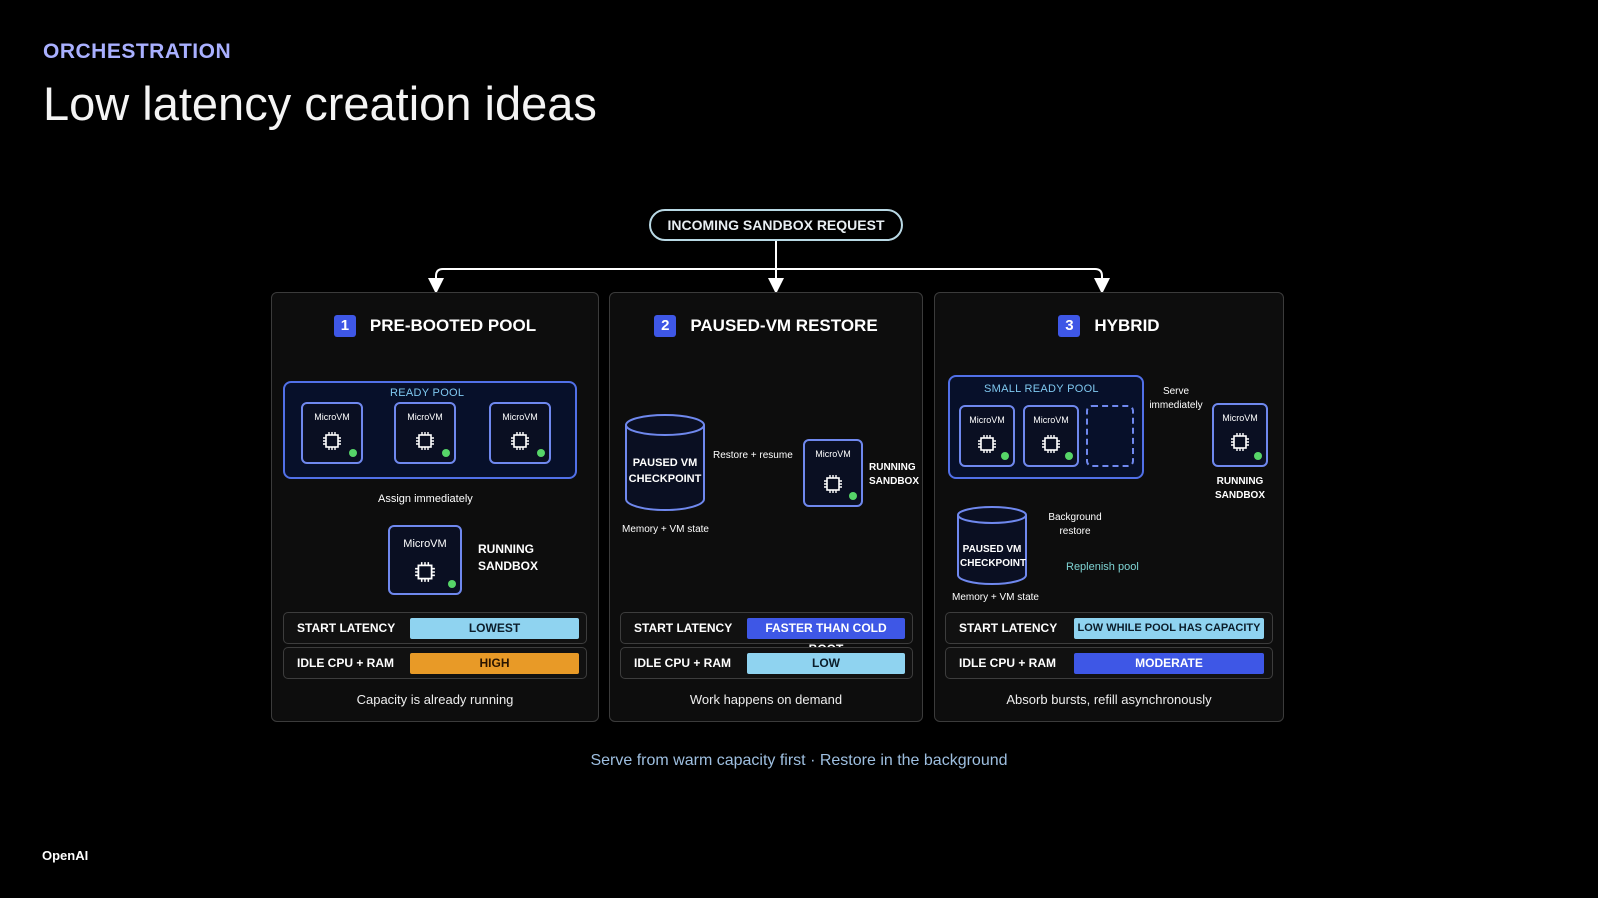  I want to click on panel-number: 3, so click(1069, 326).